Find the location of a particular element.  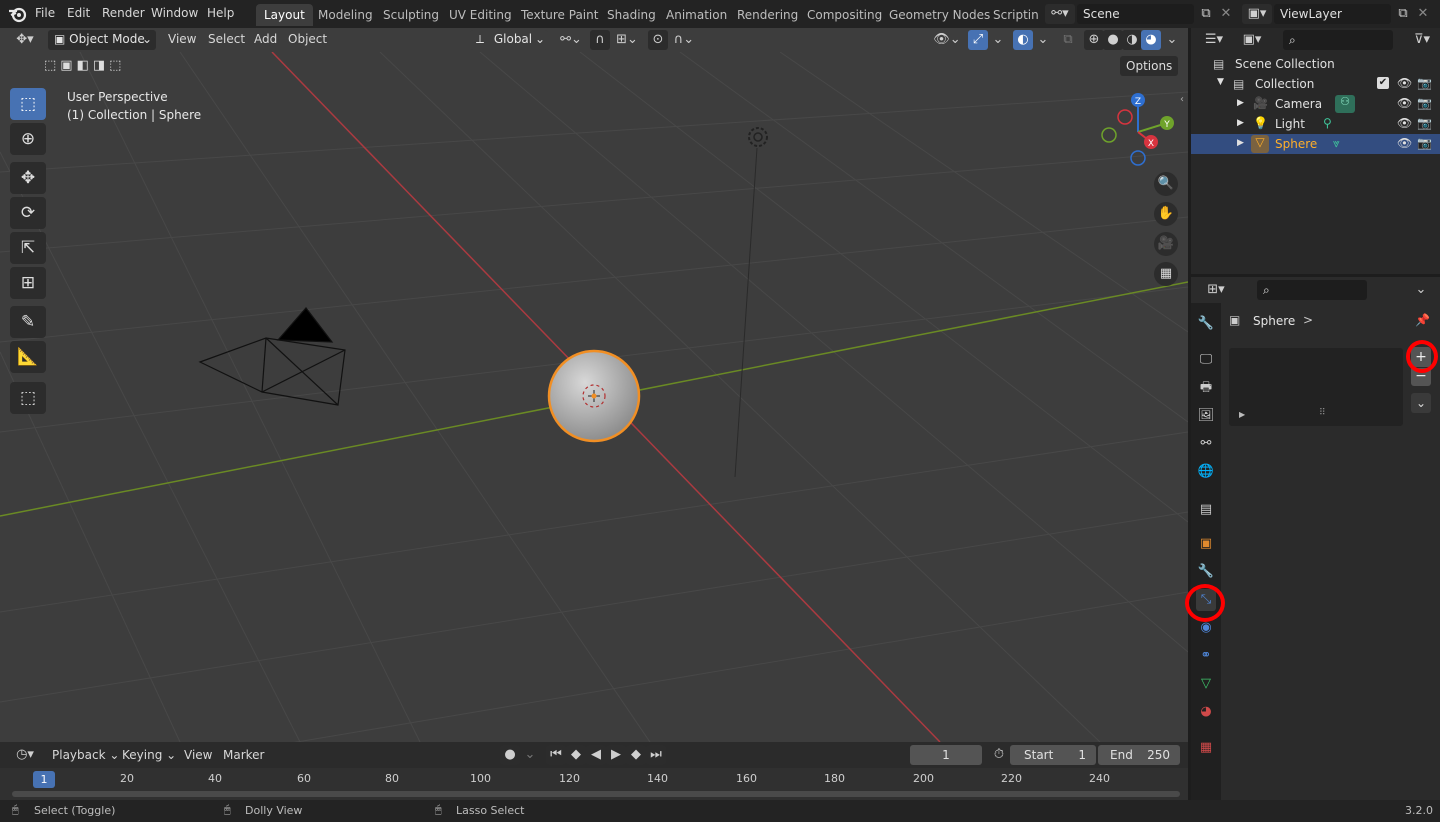

play-reverse-icon: ◀ is located at coordinates (596, 755).